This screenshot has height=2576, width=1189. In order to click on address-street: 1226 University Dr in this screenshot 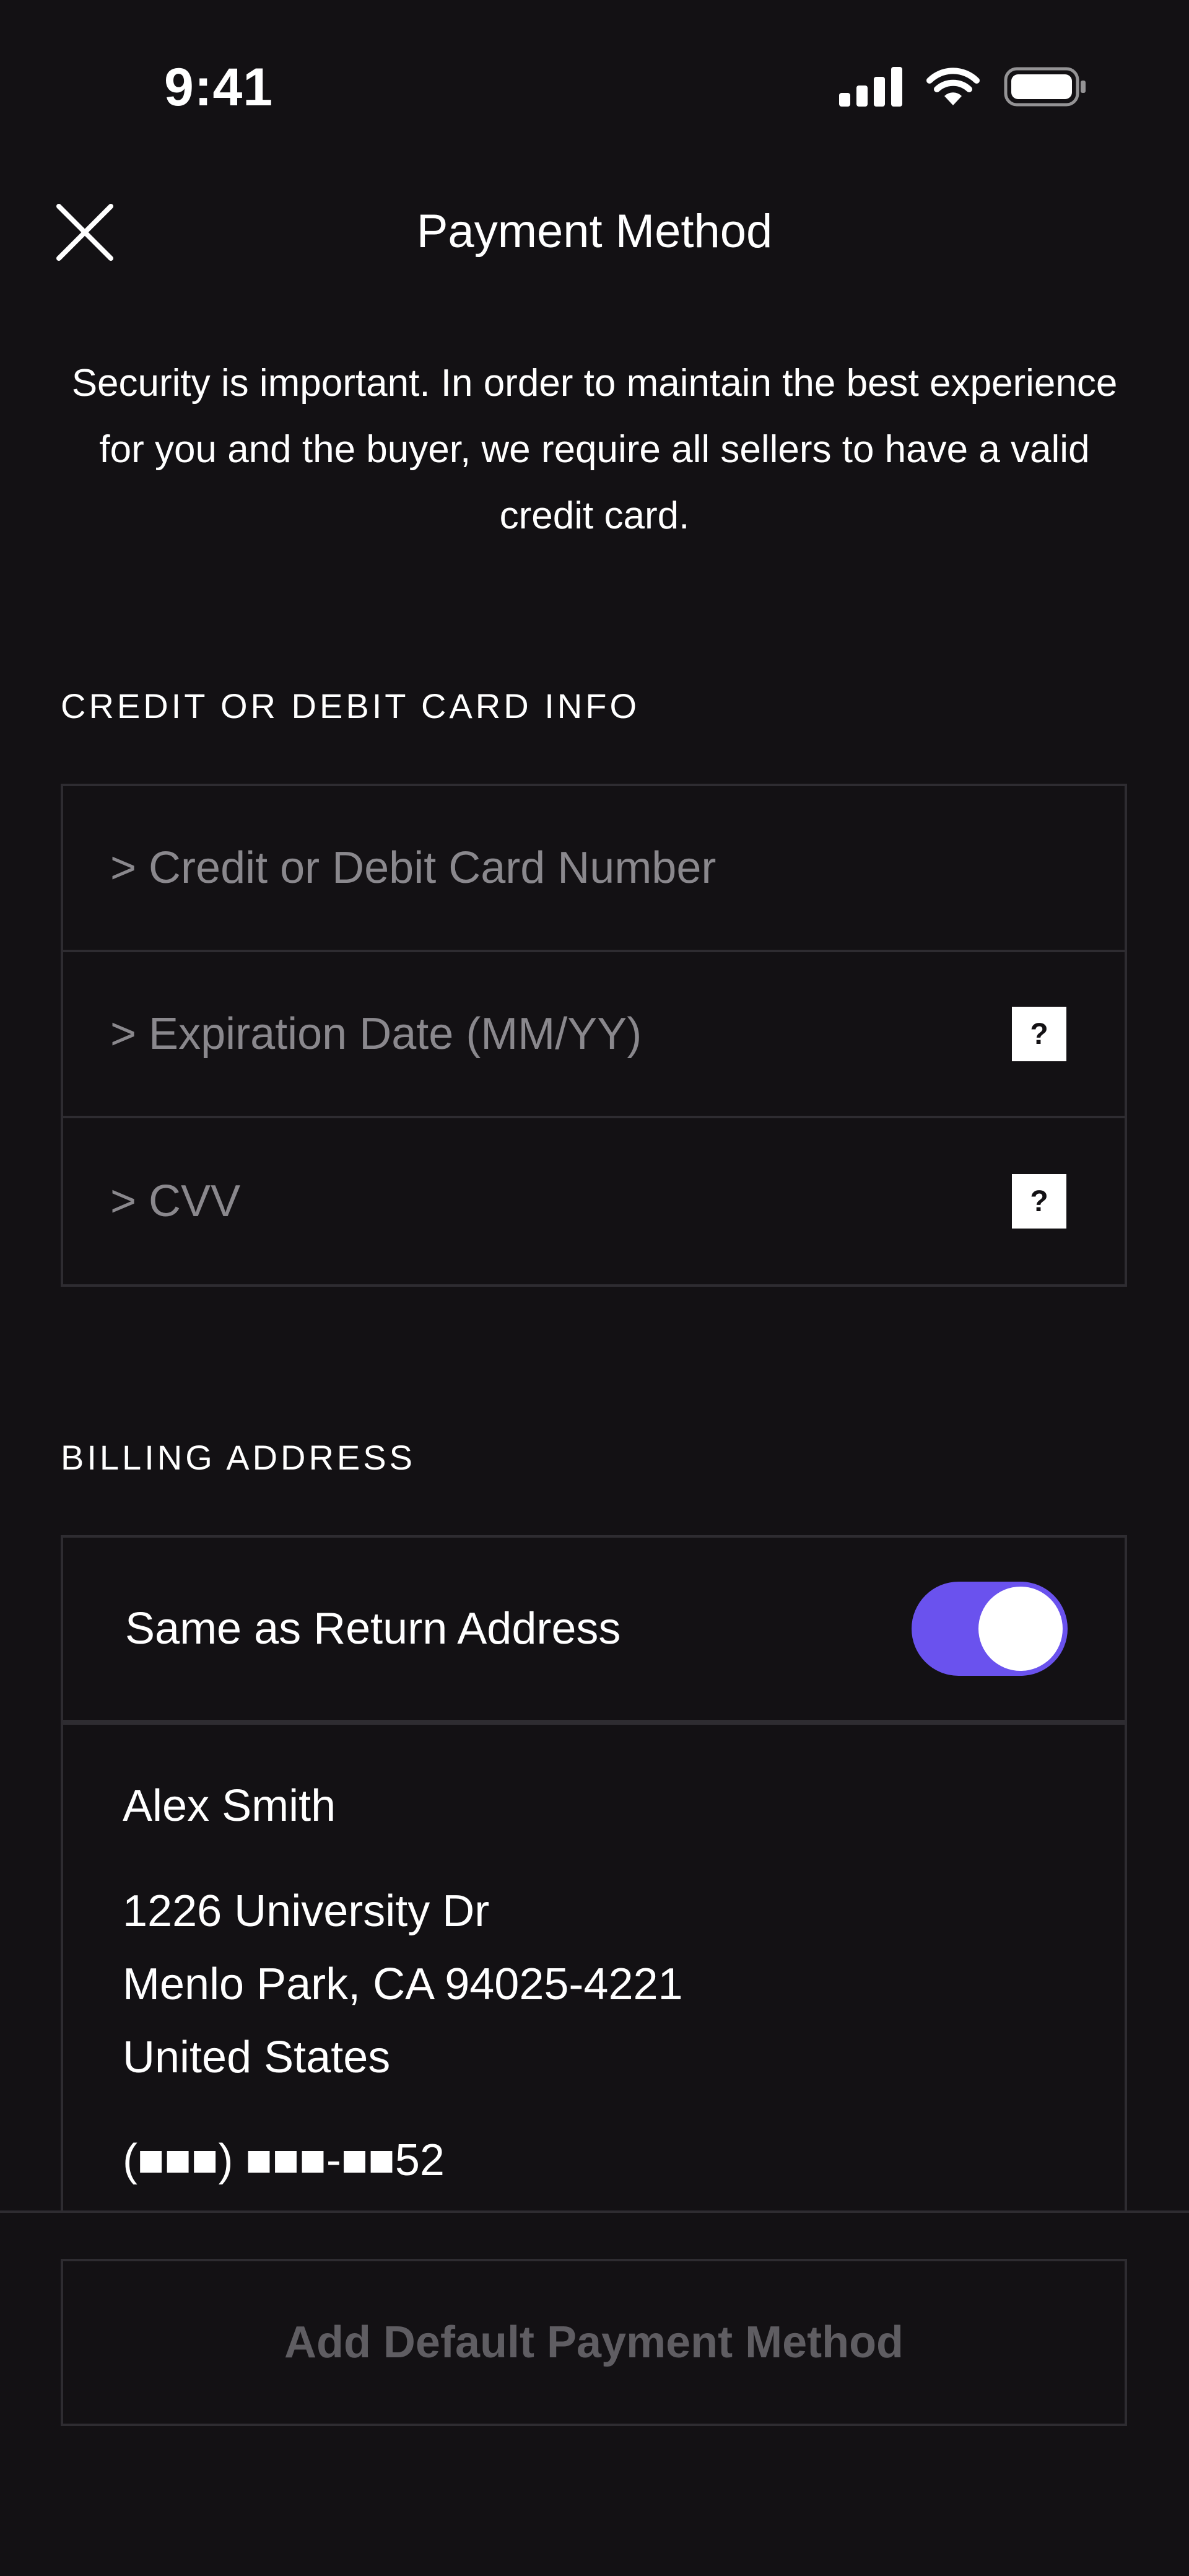, I will do `click(306, 1911)`.